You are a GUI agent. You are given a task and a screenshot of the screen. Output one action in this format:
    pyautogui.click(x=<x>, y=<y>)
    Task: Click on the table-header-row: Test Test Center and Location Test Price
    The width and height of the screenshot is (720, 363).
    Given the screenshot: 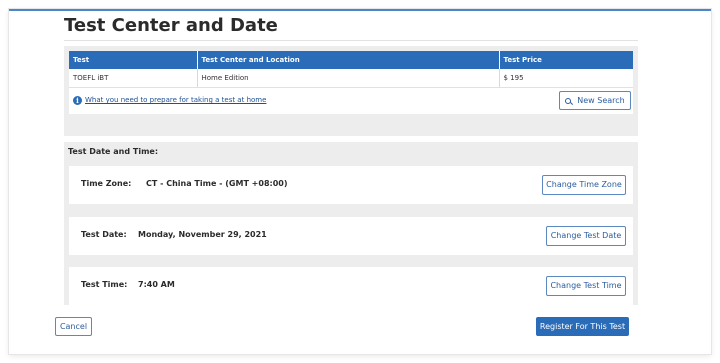 What is the action you would take?
    pyautogui.click(x=351, y=60)
    